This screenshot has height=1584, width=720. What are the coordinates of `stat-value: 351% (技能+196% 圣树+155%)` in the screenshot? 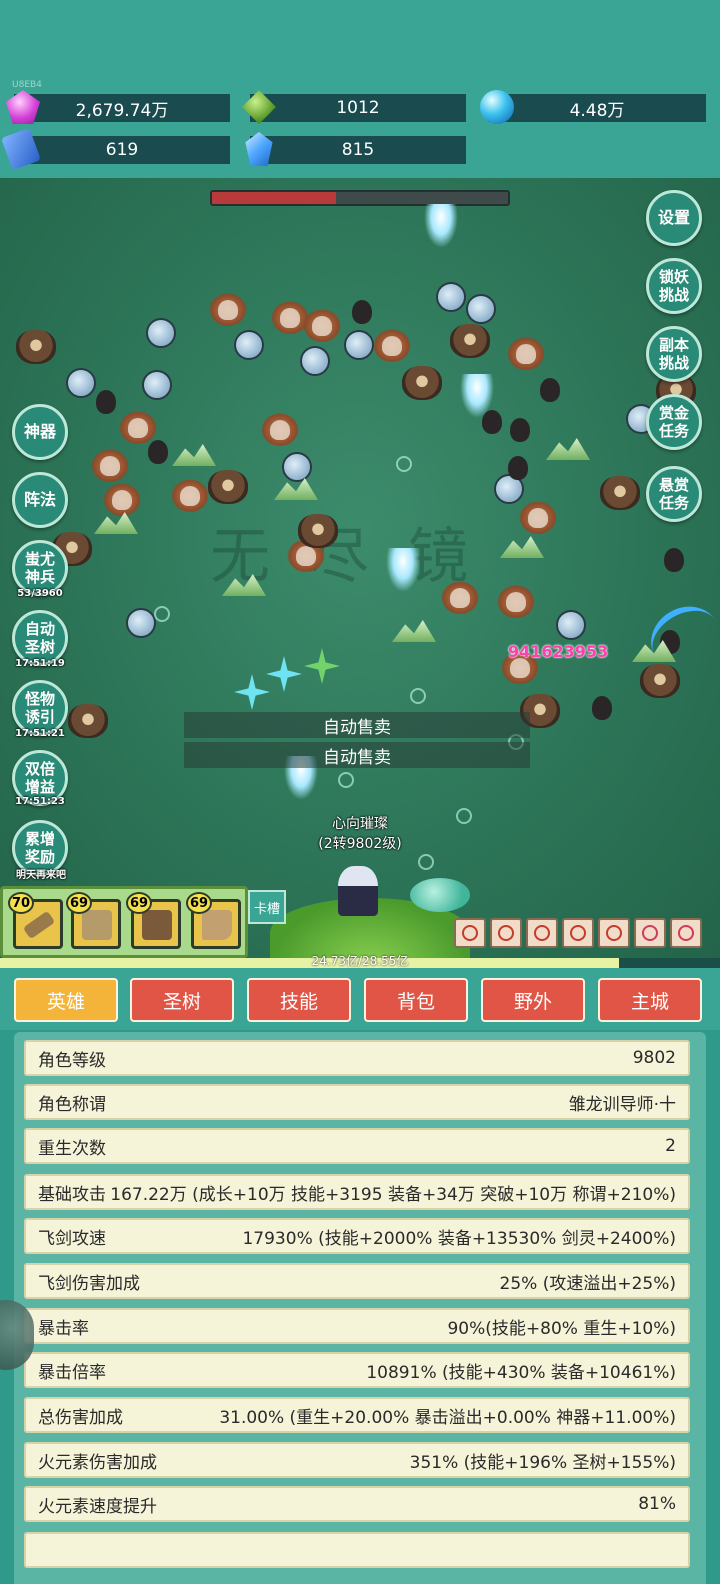 It's located at (542, 1462).